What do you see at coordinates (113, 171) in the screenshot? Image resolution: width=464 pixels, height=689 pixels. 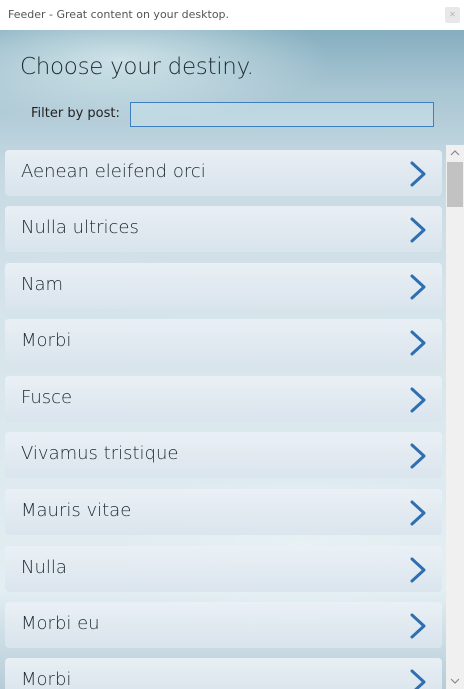 I see `list-item-label: Aenean eleifend orci` at bounding box center [113, 171].